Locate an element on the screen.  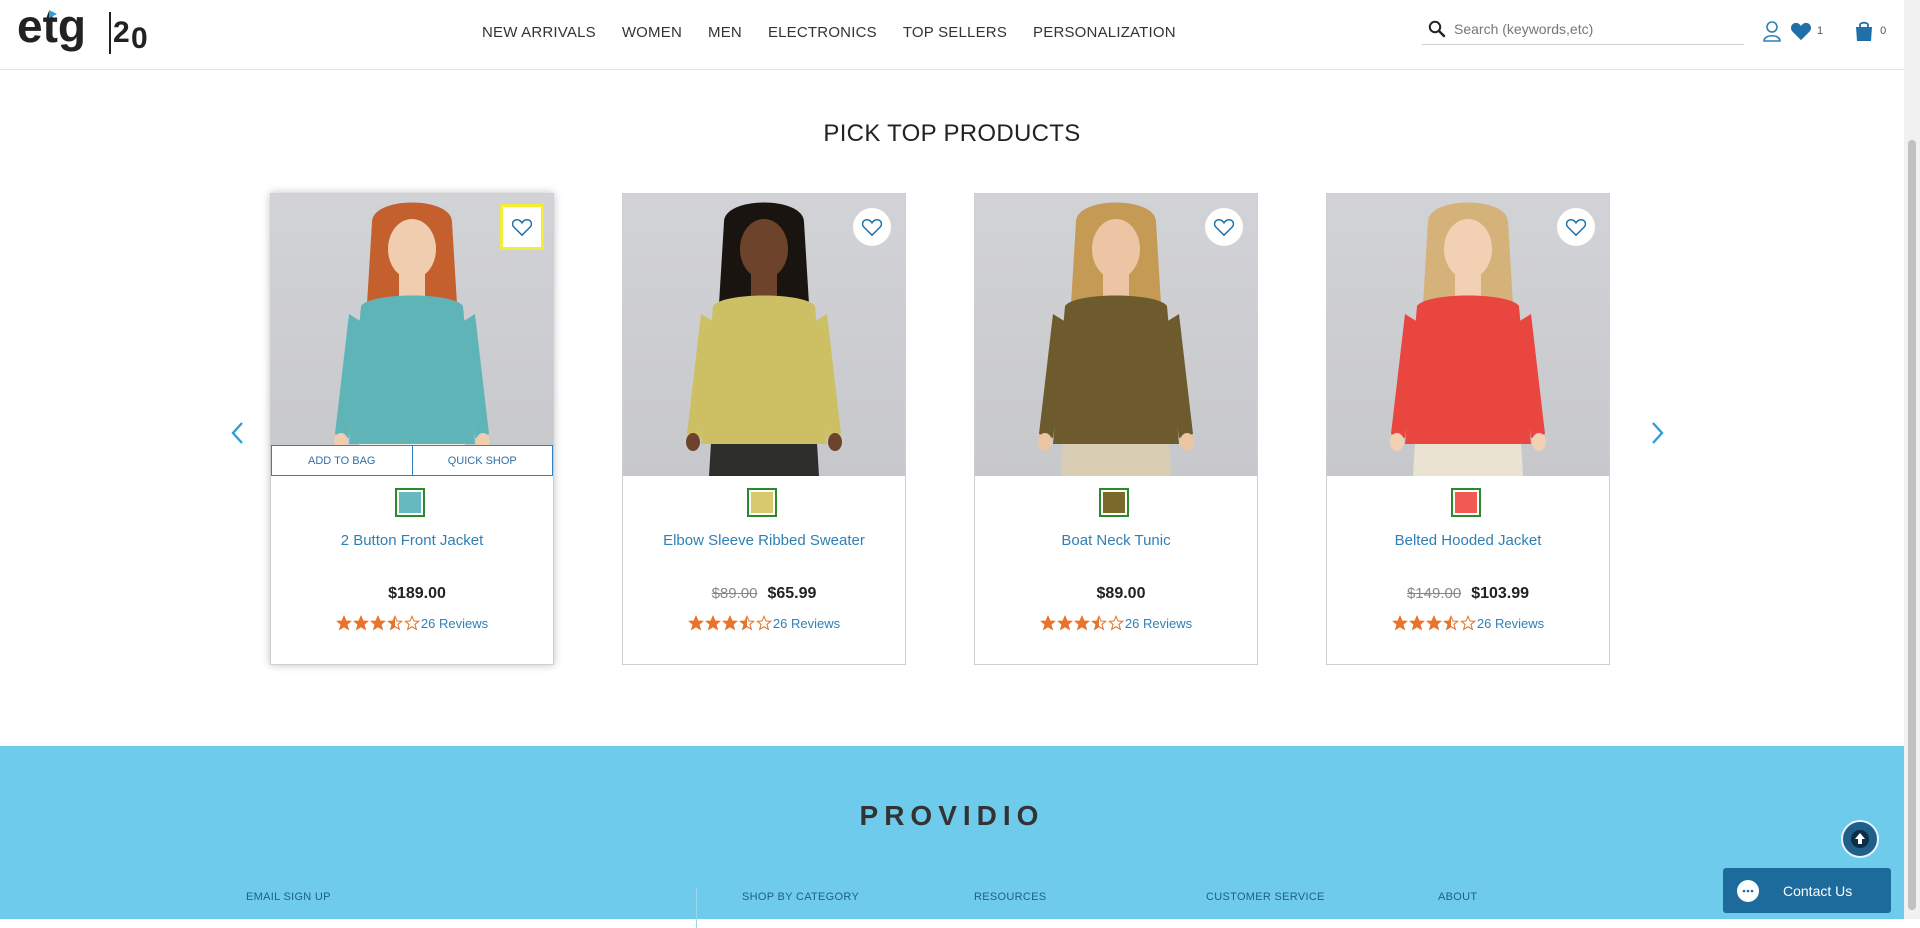
shopping-bag-icon is located at coordinates (1864, 31).